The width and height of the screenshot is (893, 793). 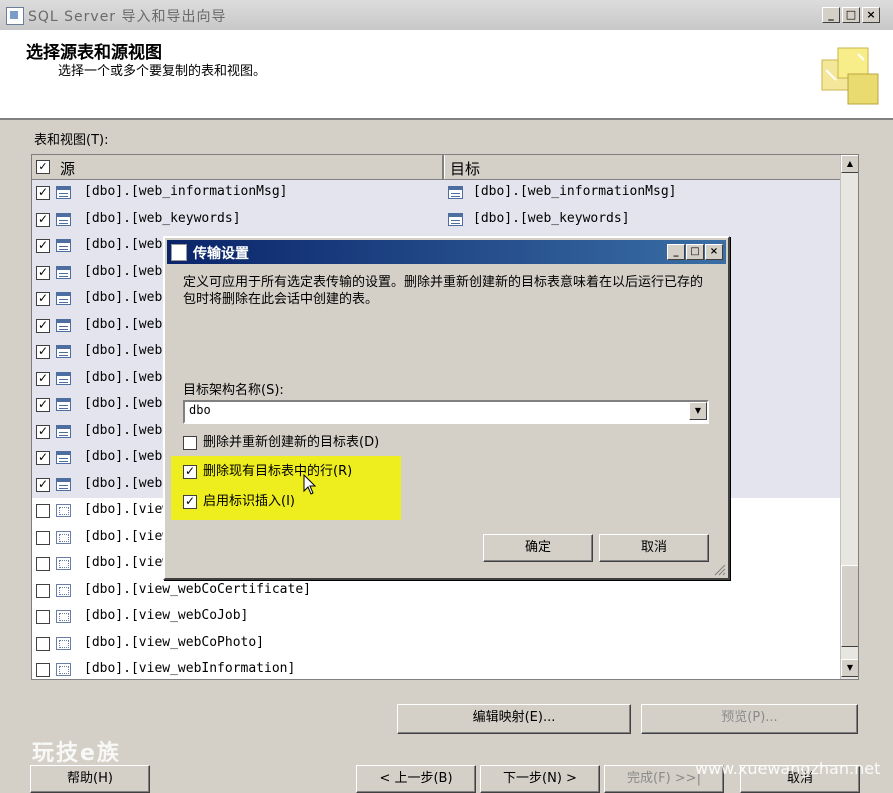 I want to click on watermark-left: 玩技e族, so click(x=76, y=753).